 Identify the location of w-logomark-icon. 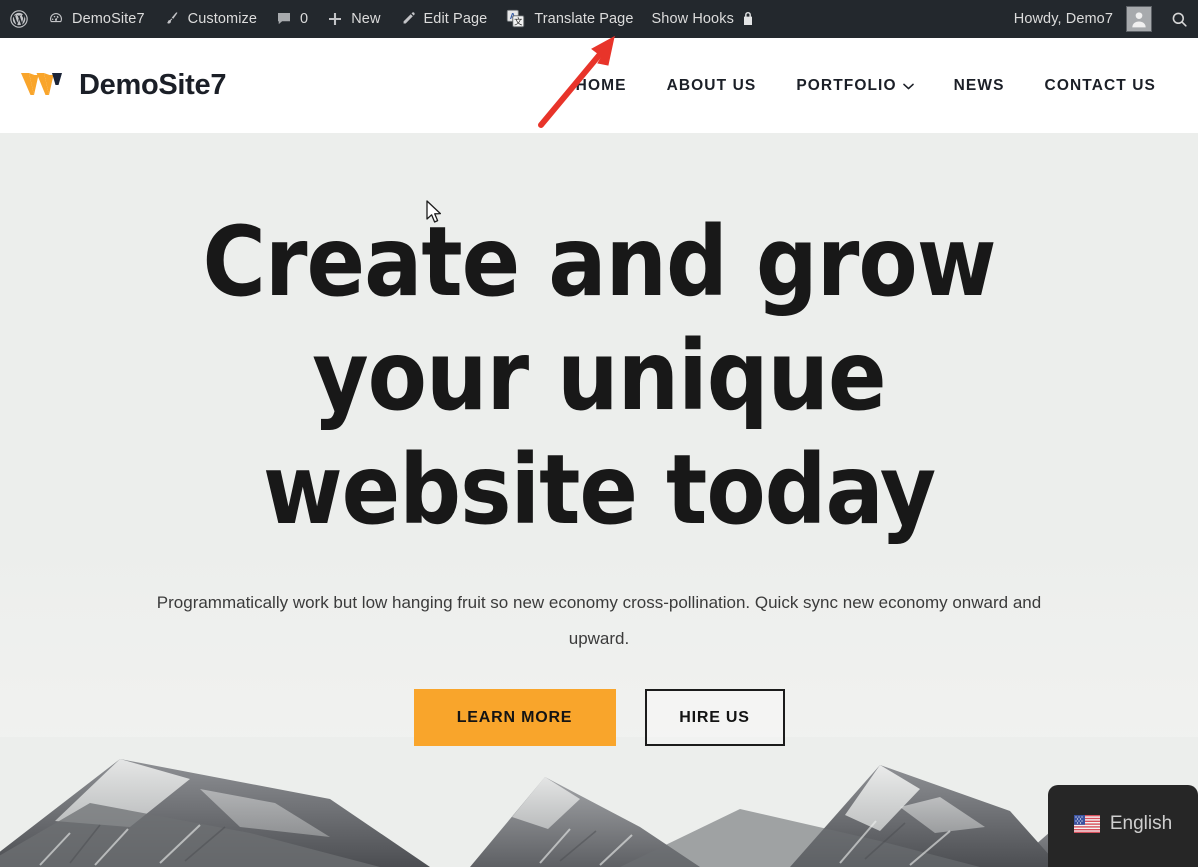
(43, 86).